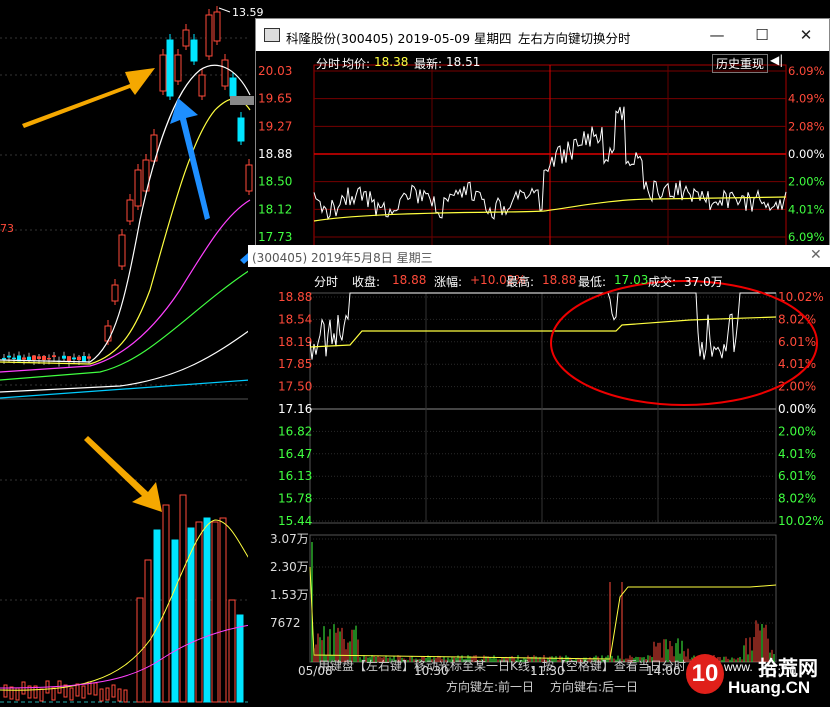 This screenshot has height=707, width=830. I want to click on high-price-pointer, so click(224, 10).